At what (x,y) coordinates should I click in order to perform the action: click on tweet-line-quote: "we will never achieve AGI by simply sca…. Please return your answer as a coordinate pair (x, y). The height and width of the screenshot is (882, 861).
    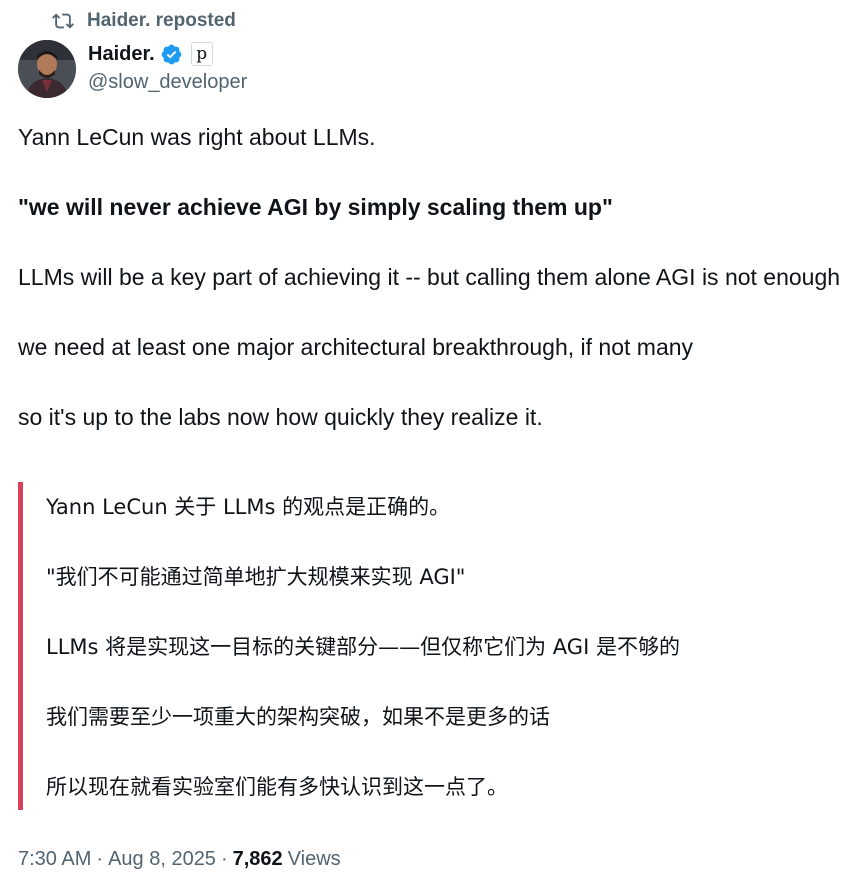
    Looking at the image, I should click on (315, 207).